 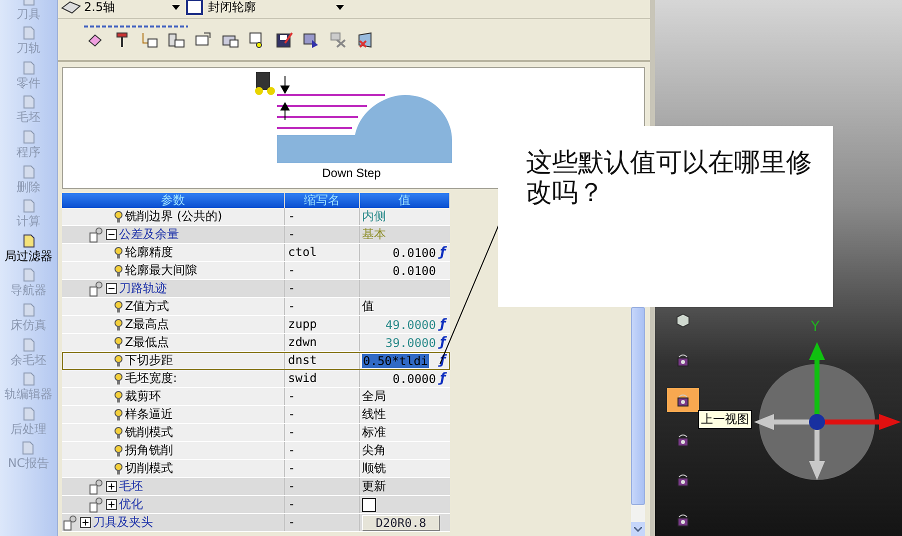 What do you see at coordinates (173, 216) in the screenshot?
I see `parameter-name: 铣削边界 (公共的)` at bounding box center [173, 216].